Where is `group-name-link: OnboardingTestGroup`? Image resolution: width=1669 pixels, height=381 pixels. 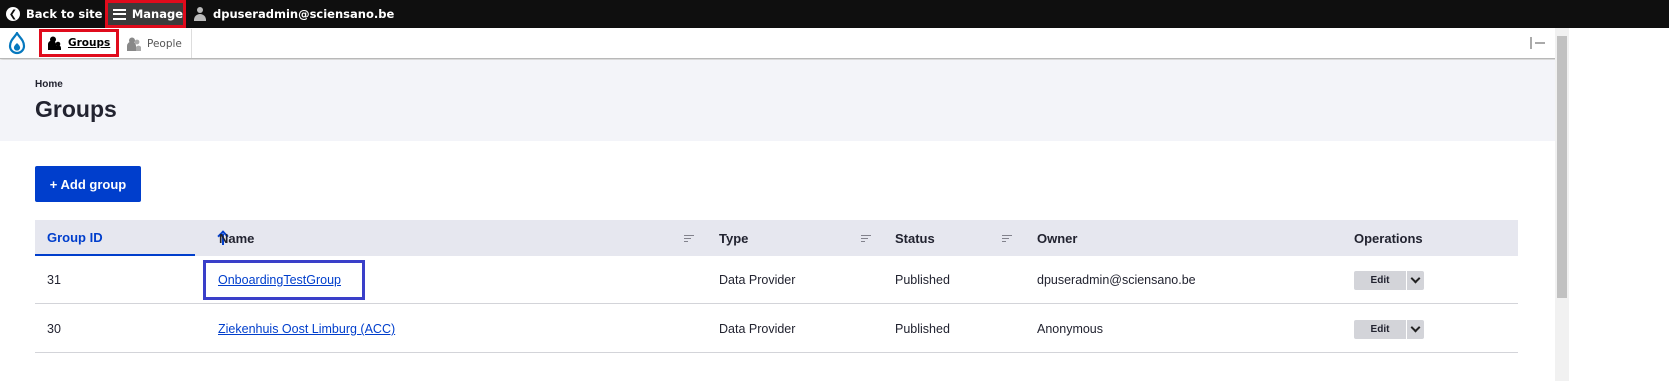 group-name-link: OnboardingTestGroup is located at coordinates (279, 280).